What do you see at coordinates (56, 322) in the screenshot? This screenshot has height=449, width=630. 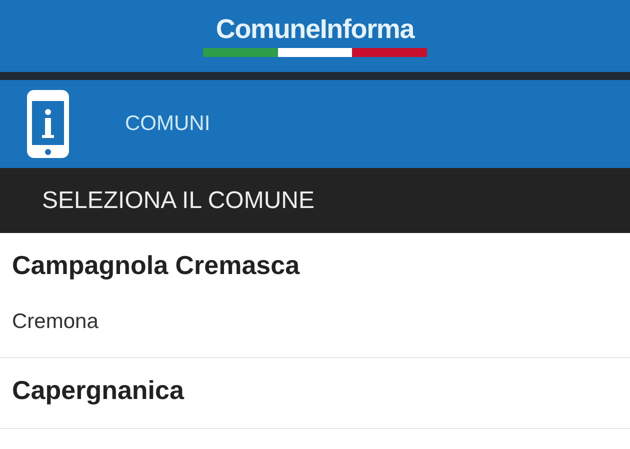 I see `province-name: Cremona` at bounding box center [56, 322].